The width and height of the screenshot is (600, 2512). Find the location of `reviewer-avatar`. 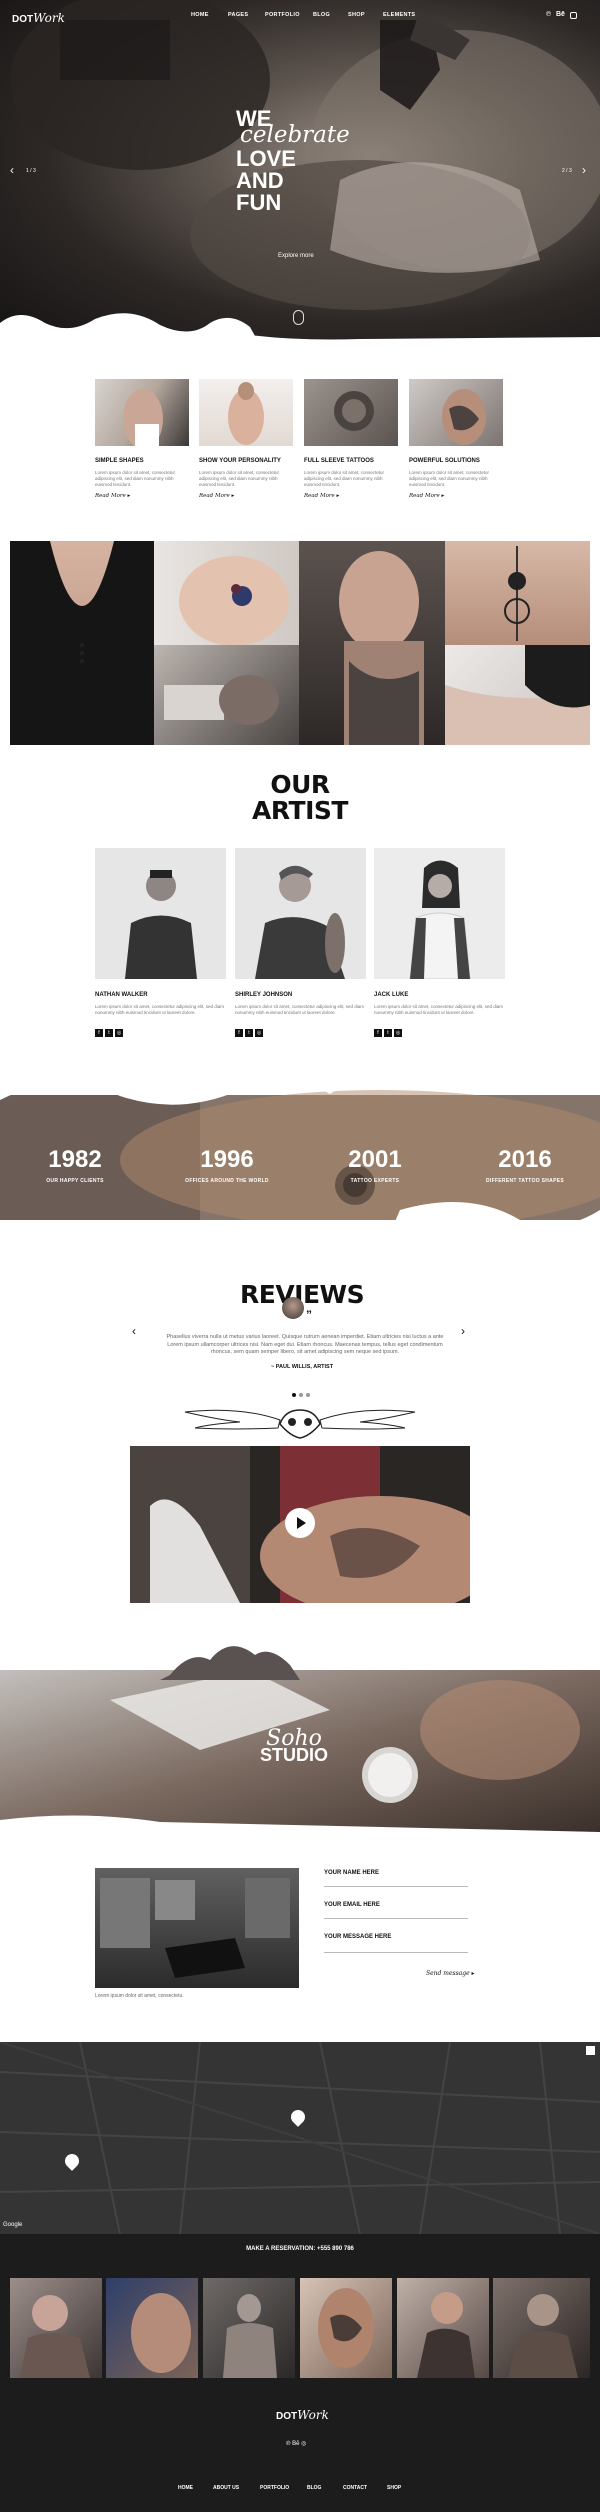

reviewer-avatar is located at coordinates (293, 1308).